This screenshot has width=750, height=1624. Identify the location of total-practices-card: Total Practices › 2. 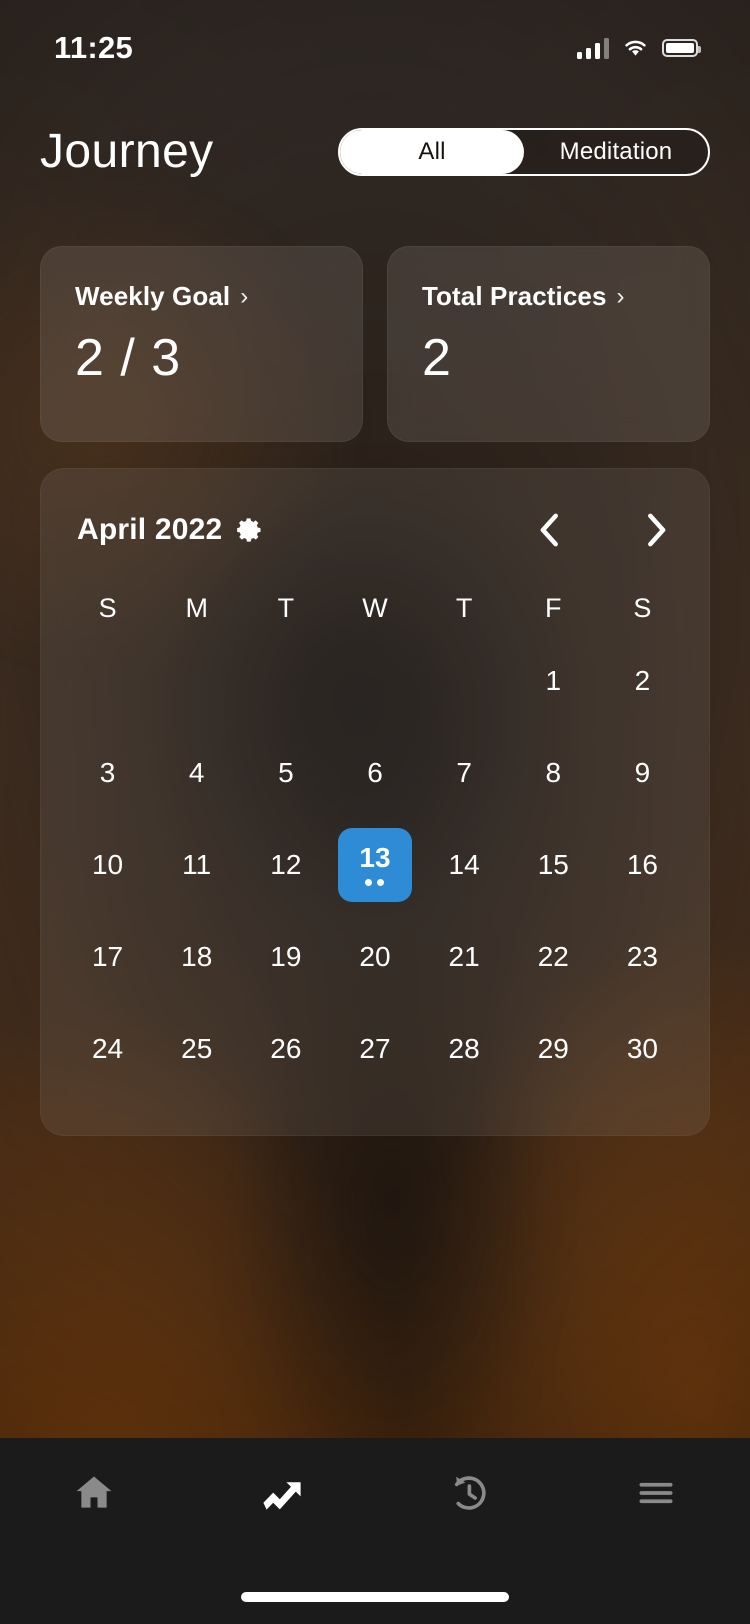
(548, 344).